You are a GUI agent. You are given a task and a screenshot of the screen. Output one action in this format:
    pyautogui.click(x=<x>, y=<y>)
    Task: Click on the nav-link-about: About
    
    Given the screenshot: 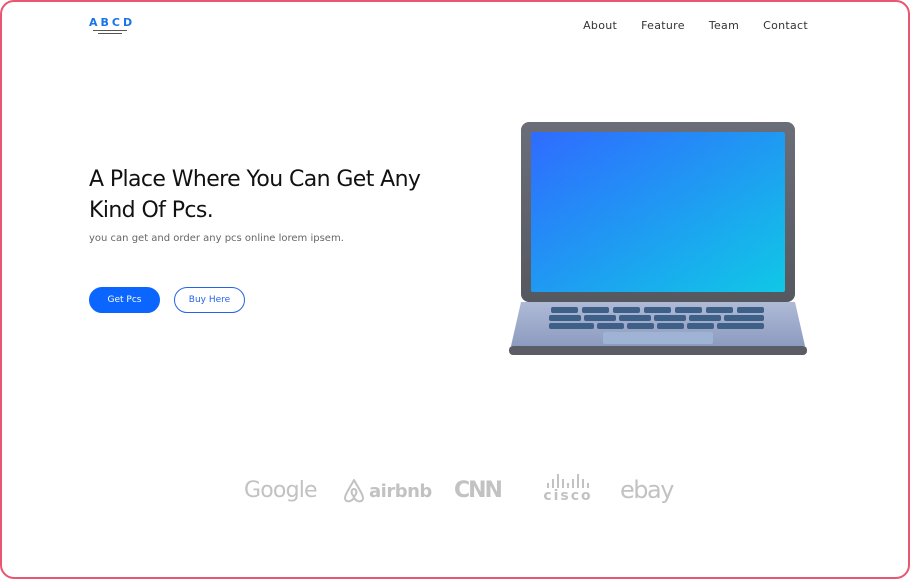 What is the action you would take?
    pyautogui.click(x=600, y=25)
    